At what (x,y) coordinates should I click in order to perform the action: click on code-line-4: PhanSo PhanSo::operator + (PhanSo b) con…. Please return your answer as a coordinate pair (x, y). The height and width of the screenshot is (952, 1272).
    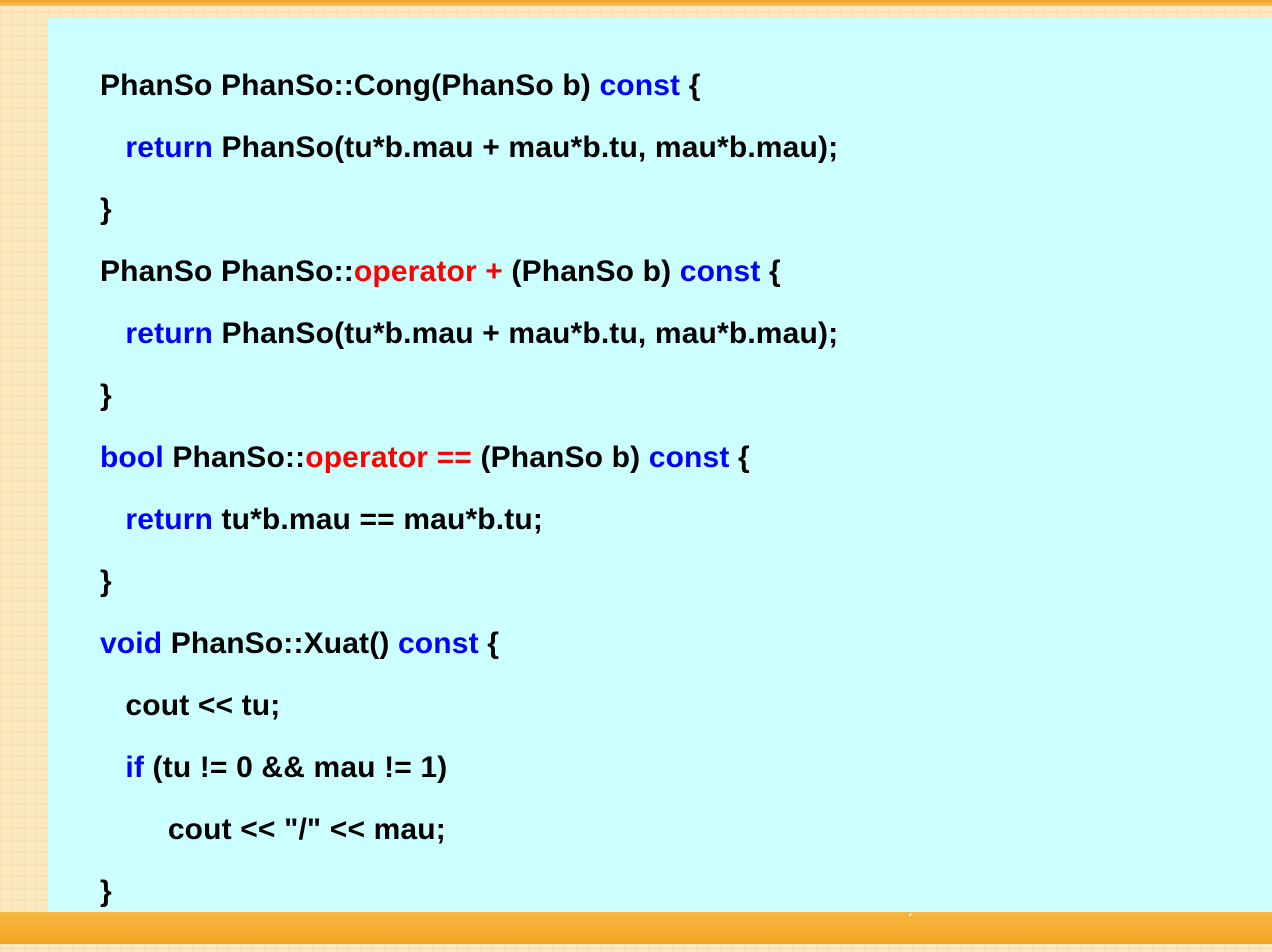
    Looking at the image, I should click on (423, 250).